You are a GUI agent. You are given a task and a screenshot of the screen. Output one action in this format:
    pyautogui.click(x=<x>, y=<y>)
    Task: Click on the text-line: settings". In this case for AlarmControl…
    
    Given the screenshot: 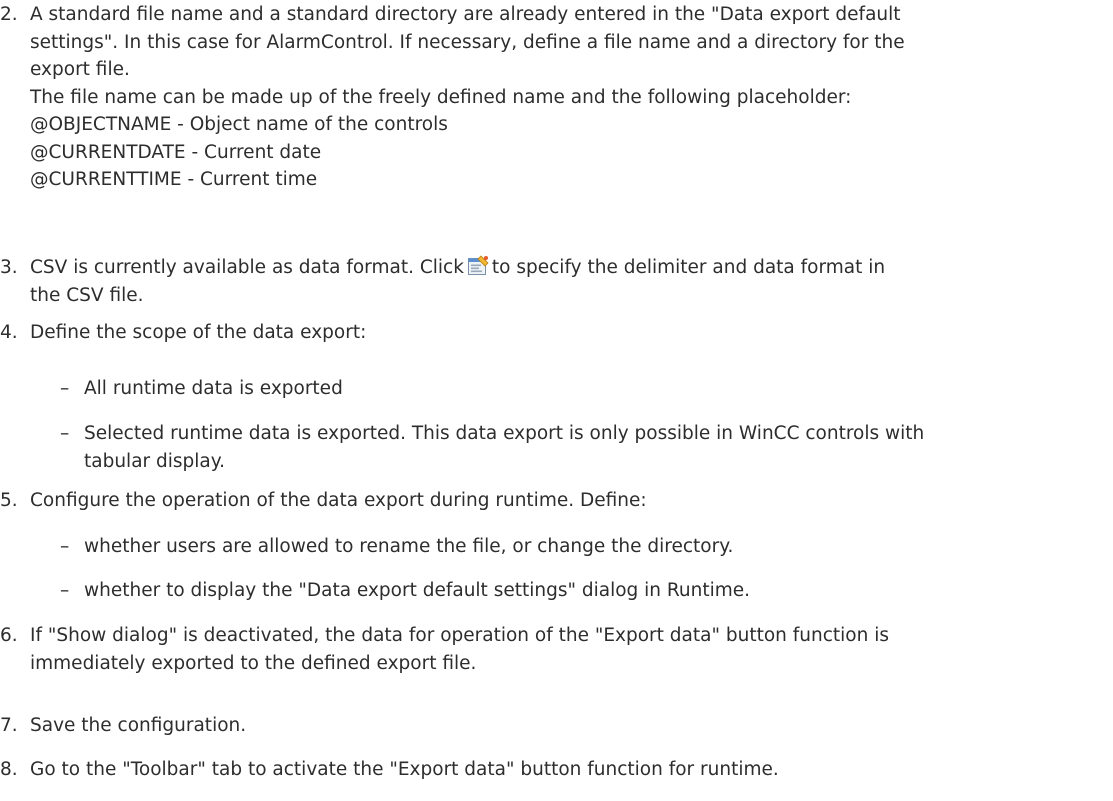 What is the action you would take?
    pyautogui.click(x=467, y=42)
    